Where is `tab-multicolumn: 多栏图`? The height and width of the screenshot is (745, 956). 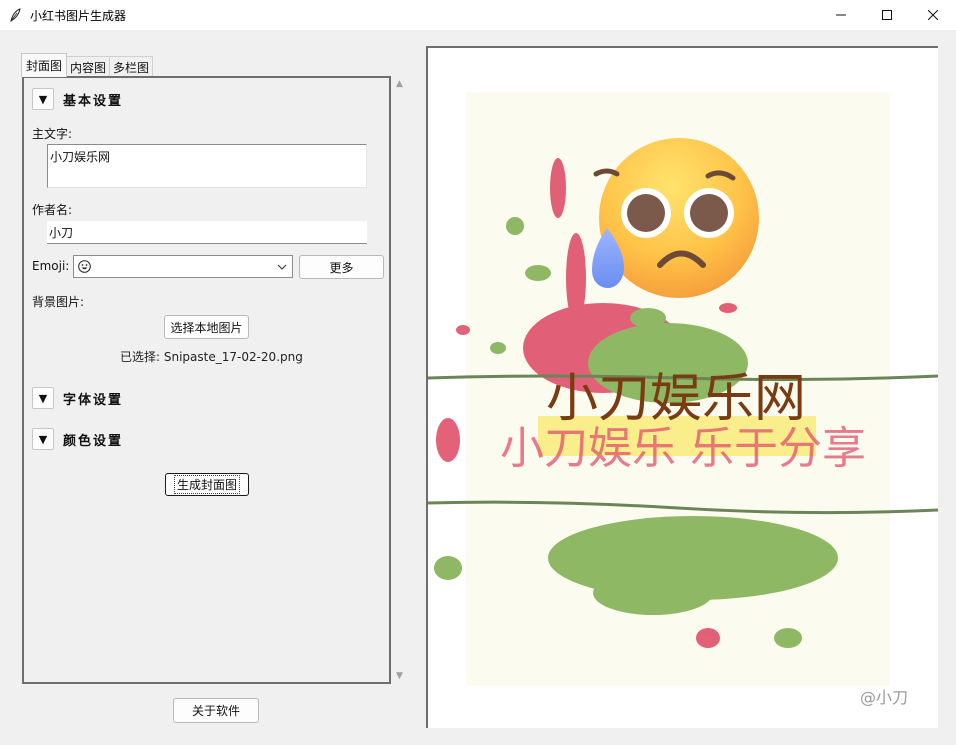
tab-multicolumn: 多栏图 is located at coordinates (131, 66).